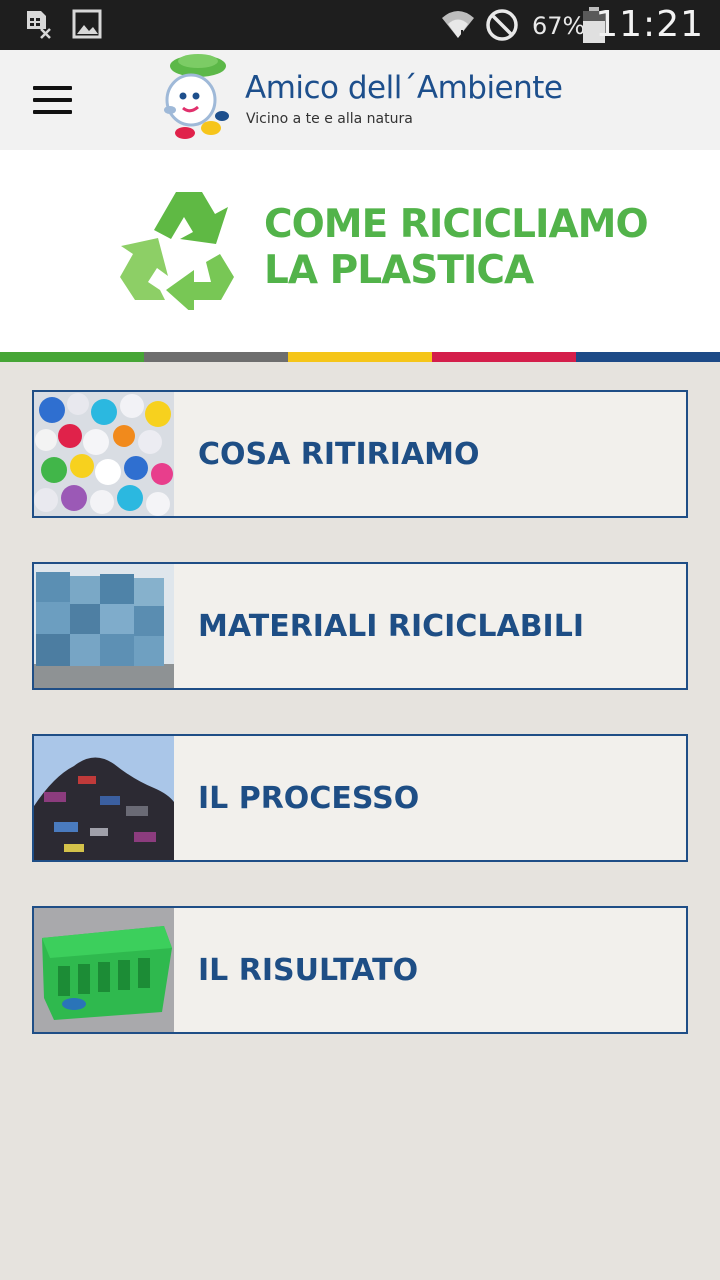 This screenshot has height=1280, width=720. Describe the element at coordinates (504, 357) in the screenshot. I see `stripe-red` at that location.